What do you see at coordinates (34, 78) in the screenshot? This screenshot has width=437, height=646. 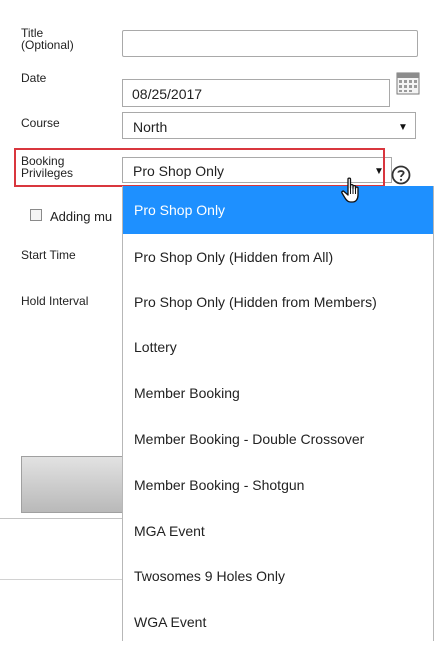 I see `date-label: Date` at bounding box center [34, 78].